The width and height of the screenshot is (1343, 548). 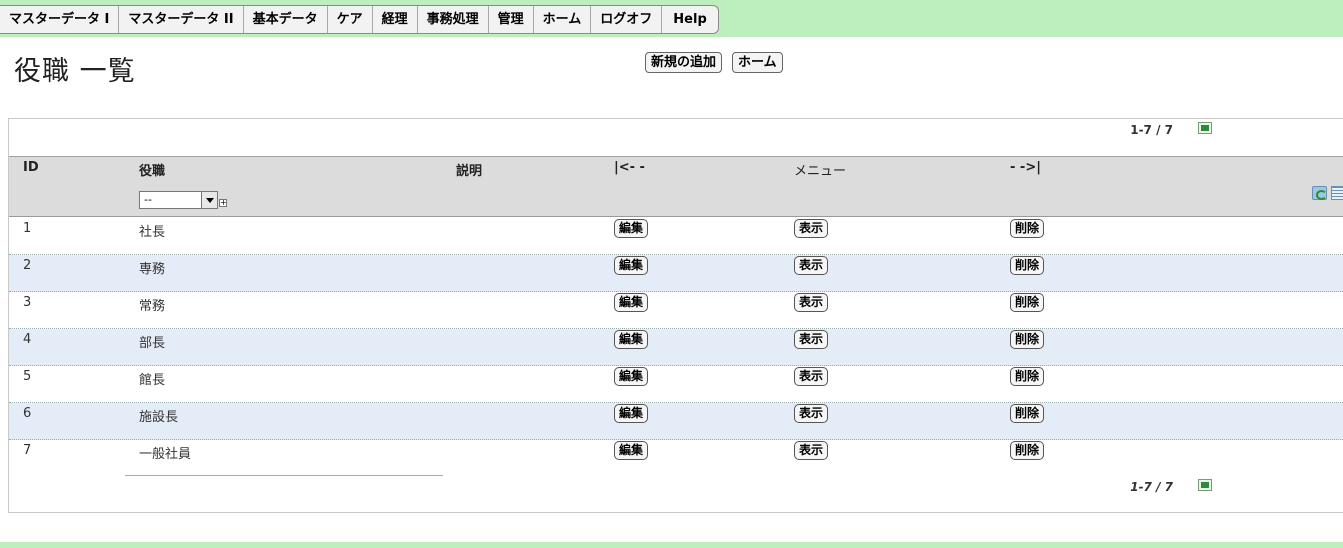 I want to click on cell-position: 部長, so click(x=152, y=343).